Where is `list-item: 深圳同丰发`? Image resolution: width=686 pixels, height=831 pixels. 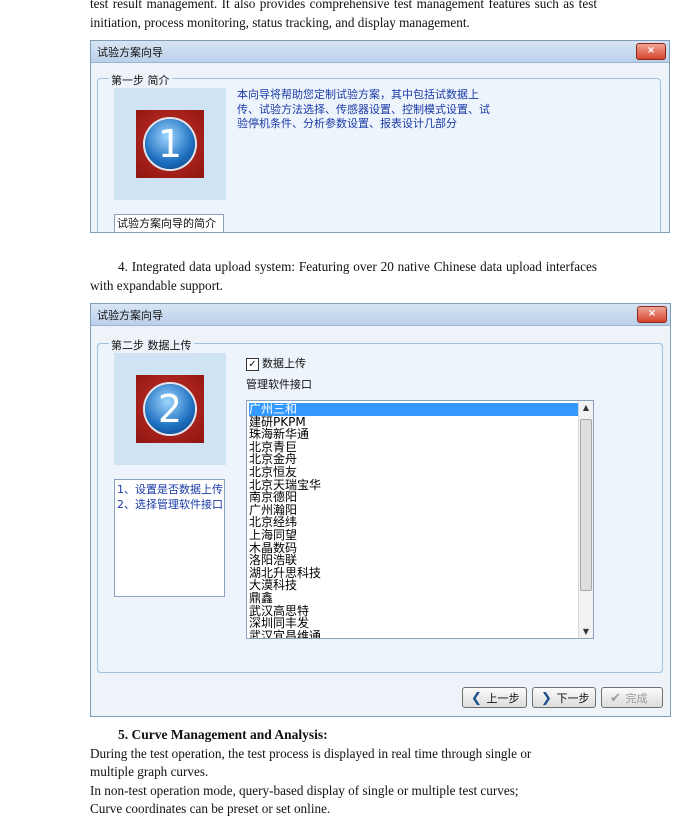 list-item: 深圳同丰发 is located at coordinates (279, 623).